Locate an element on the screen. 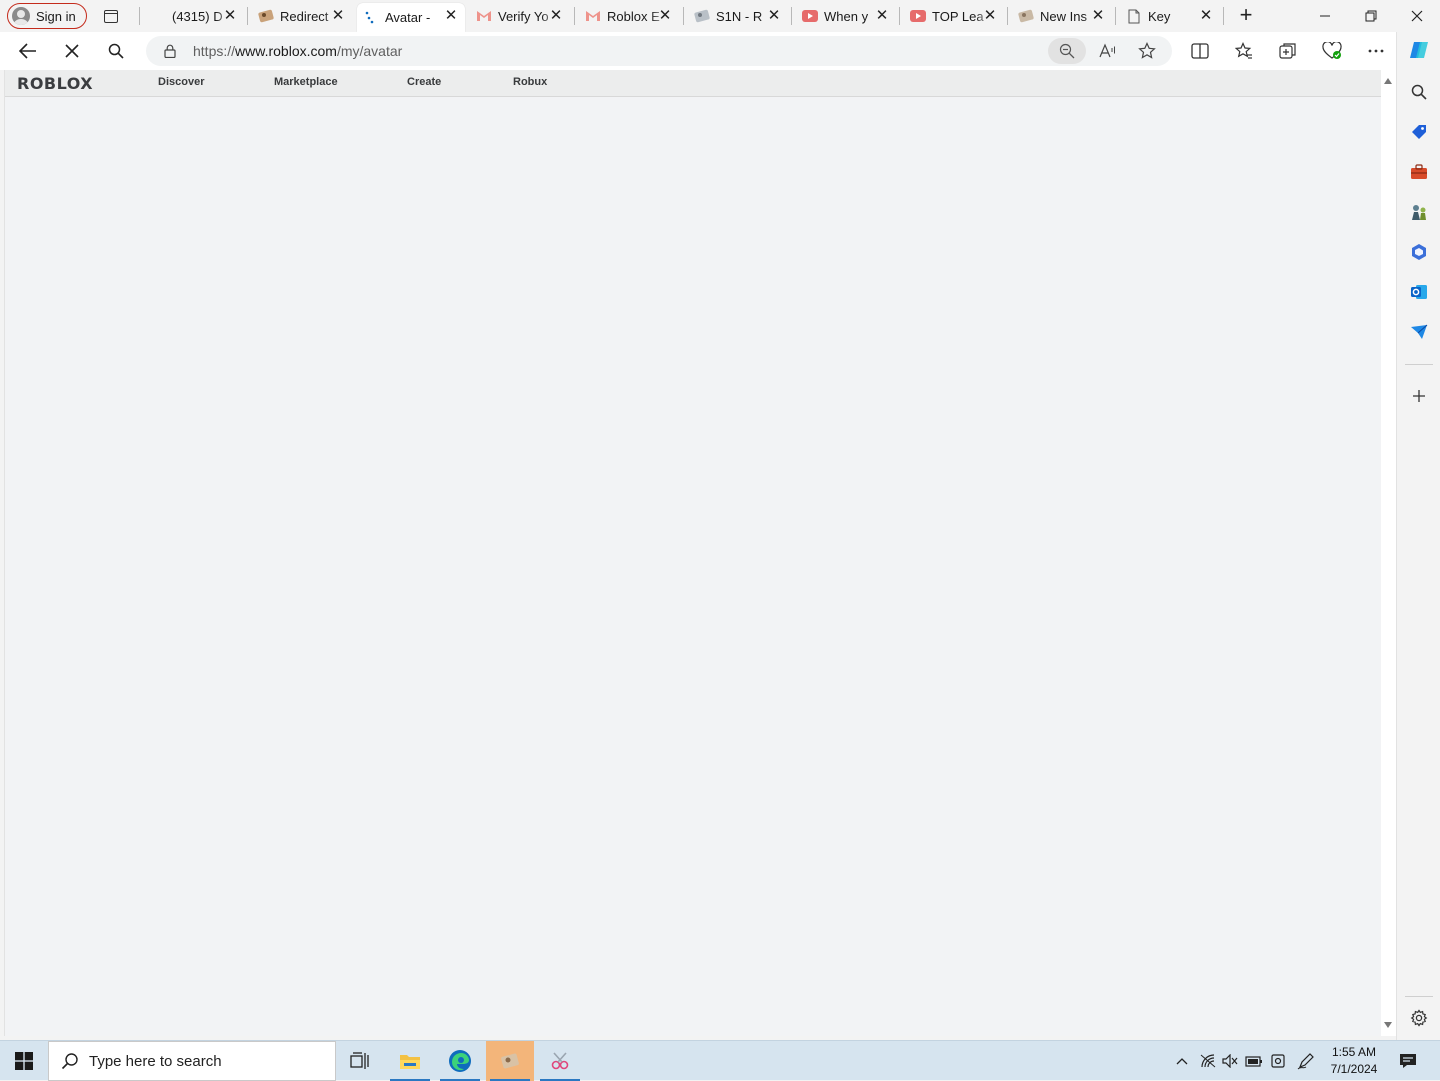 This screenshot has width=1440, height=1081. loading-spinner-icon is located at coordinates (371, 18).